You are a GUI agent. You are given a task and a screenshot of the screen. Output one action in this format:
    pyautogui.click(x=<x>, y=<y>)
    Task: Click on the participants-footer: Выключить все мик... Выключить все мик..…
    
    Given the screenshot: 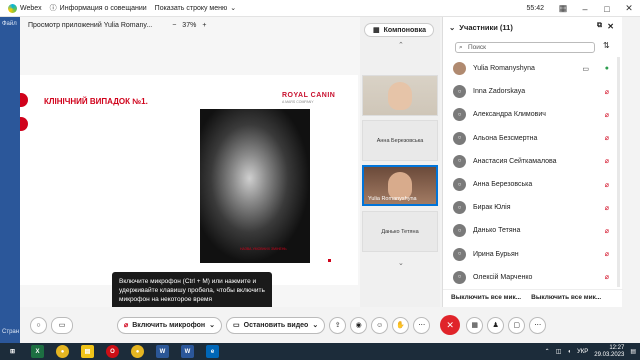 What is the action you would take?
    pyautogui.click(x=533, y=297)
    